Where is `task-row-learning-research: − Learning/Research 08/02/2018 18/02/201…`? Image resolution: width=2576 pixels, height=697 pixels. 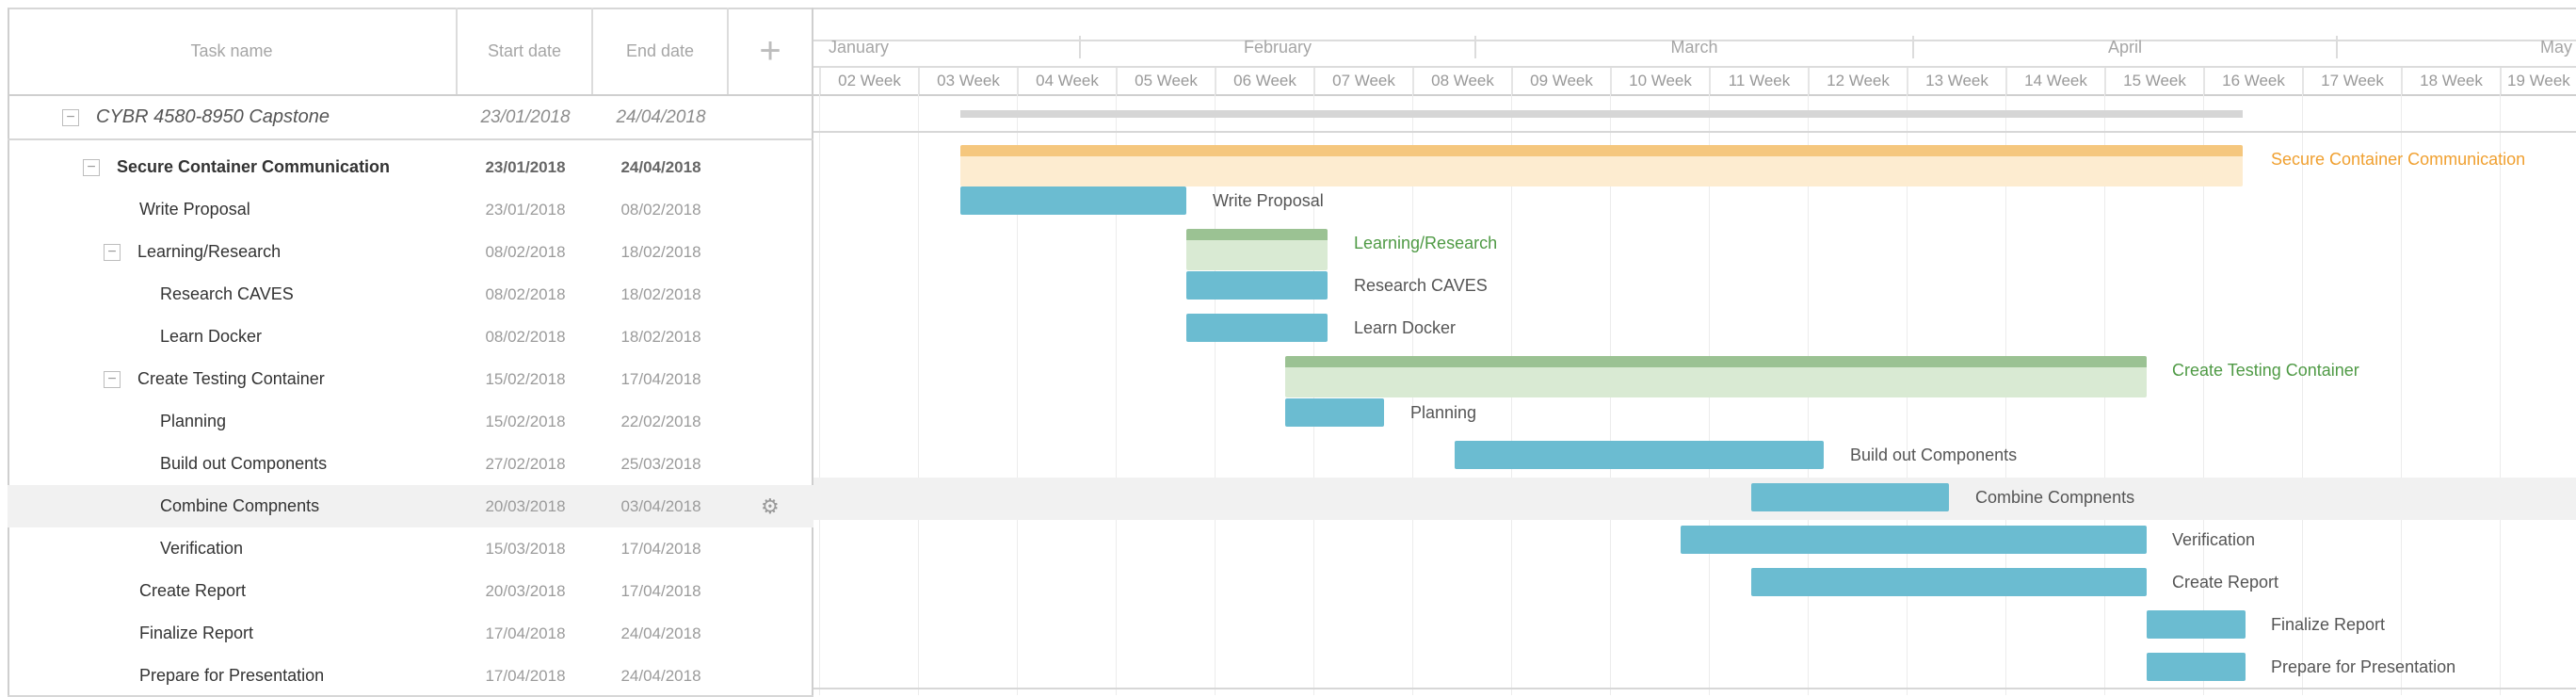 task-row-learning-research: − Learning/Research 08/02/2018 18/02/201… is located at coordinates (410, 252).